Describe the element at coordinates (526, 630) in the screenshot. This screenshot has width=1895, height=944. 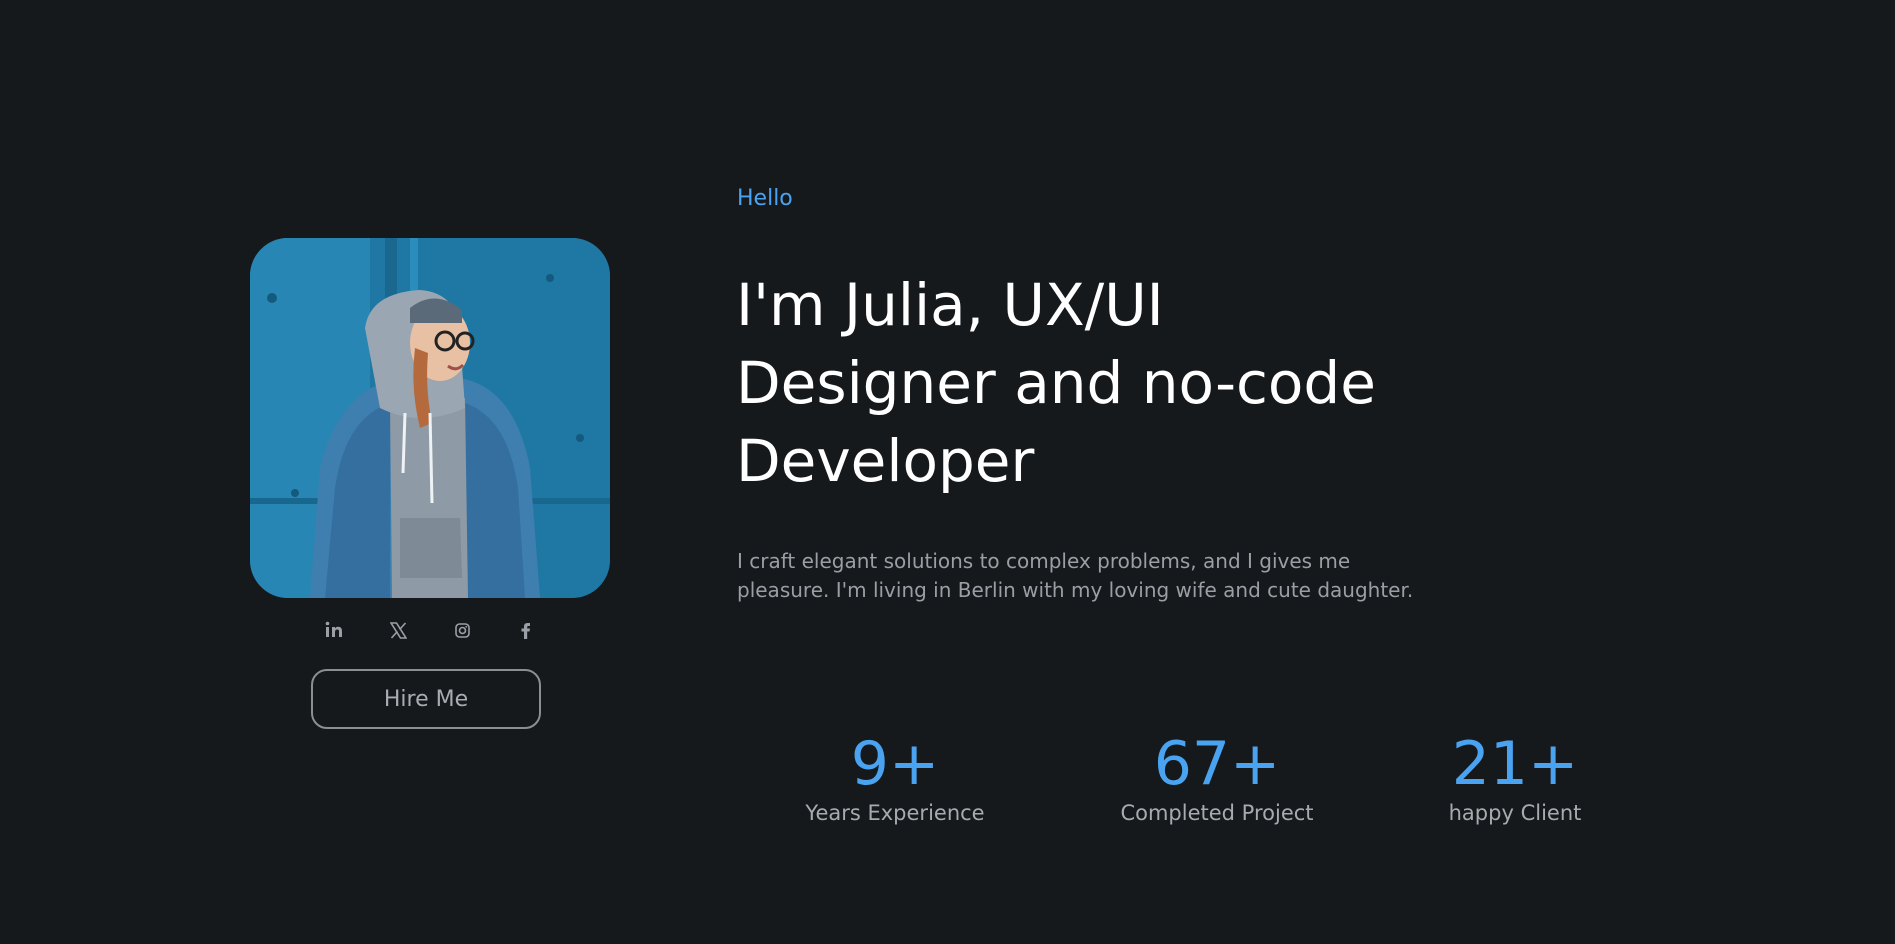
I see `facebook-icon` at that location.